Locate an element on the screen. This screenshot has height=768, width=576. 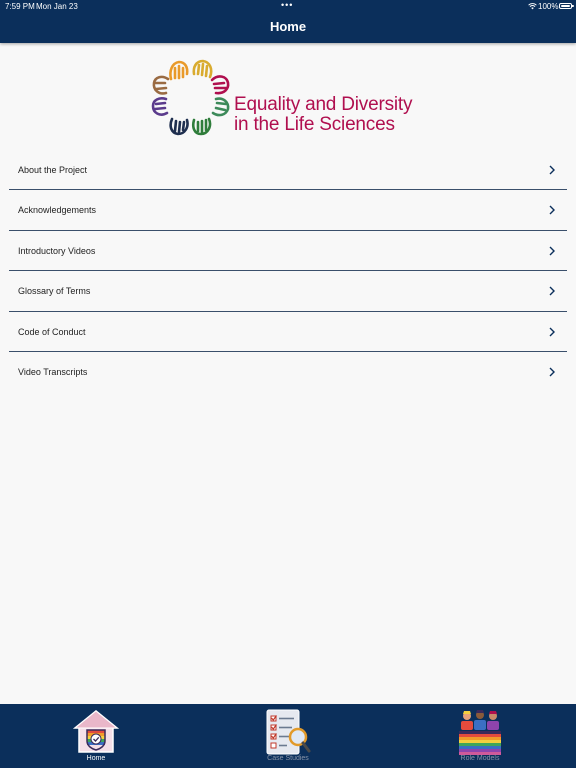
menu-item-label: Introductory Videos is located at coordinates (57, 250).